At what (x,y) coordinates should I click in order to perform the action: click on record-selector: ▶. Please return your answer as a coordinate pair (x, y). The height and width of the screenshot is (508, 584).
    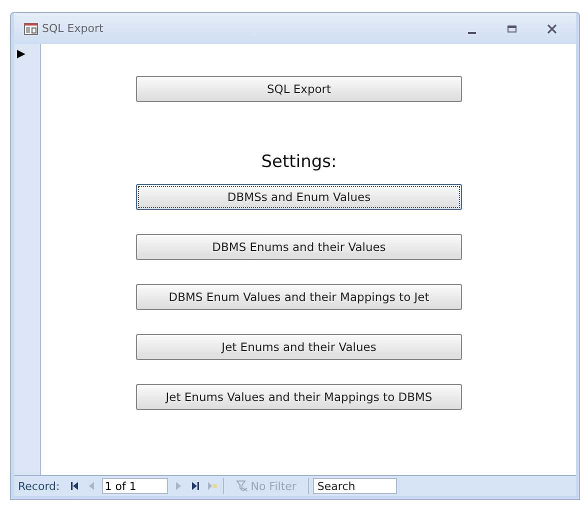
    Looking at the image, I should click on (27, 52).